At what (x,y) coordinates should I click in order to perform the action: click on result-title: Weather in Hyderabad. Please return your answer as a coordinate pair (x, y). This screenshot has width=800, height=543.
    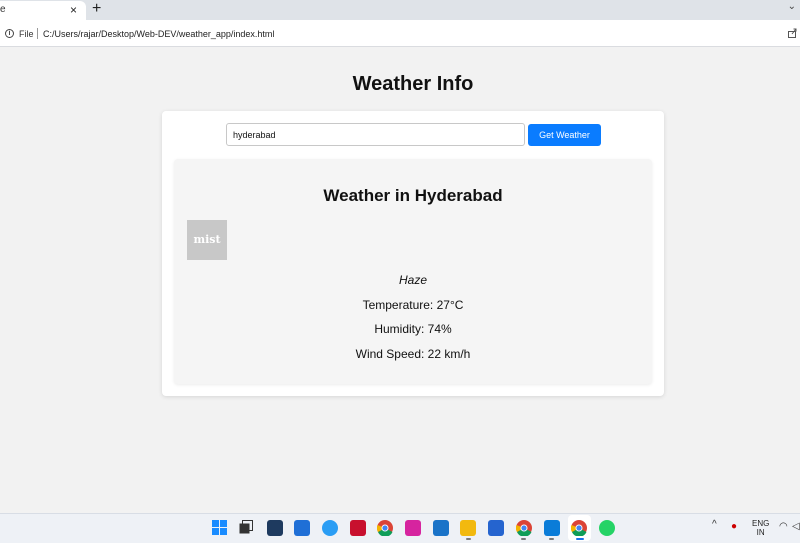
    Looking at the image, I should click on (413, 195).